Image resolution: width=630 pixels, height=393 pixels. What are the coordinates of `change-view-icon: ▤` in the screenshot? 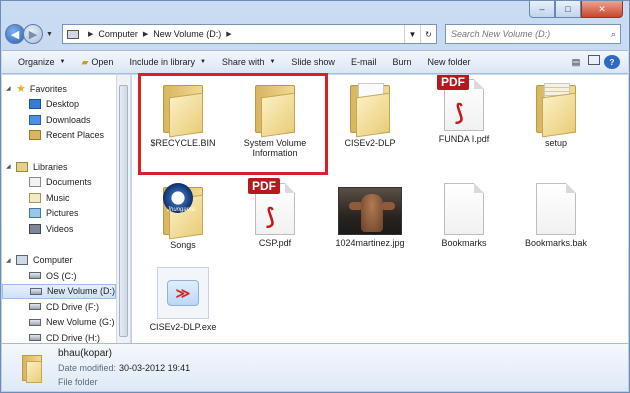 It's located at (576, 62).